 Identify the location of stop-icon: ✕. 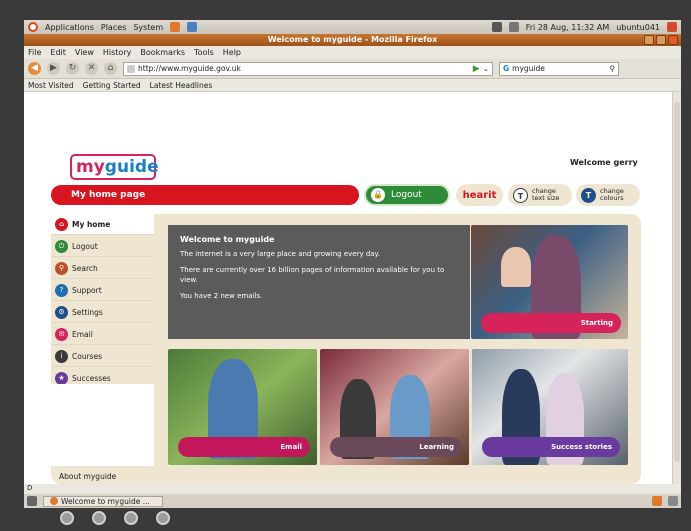
(91, 68).